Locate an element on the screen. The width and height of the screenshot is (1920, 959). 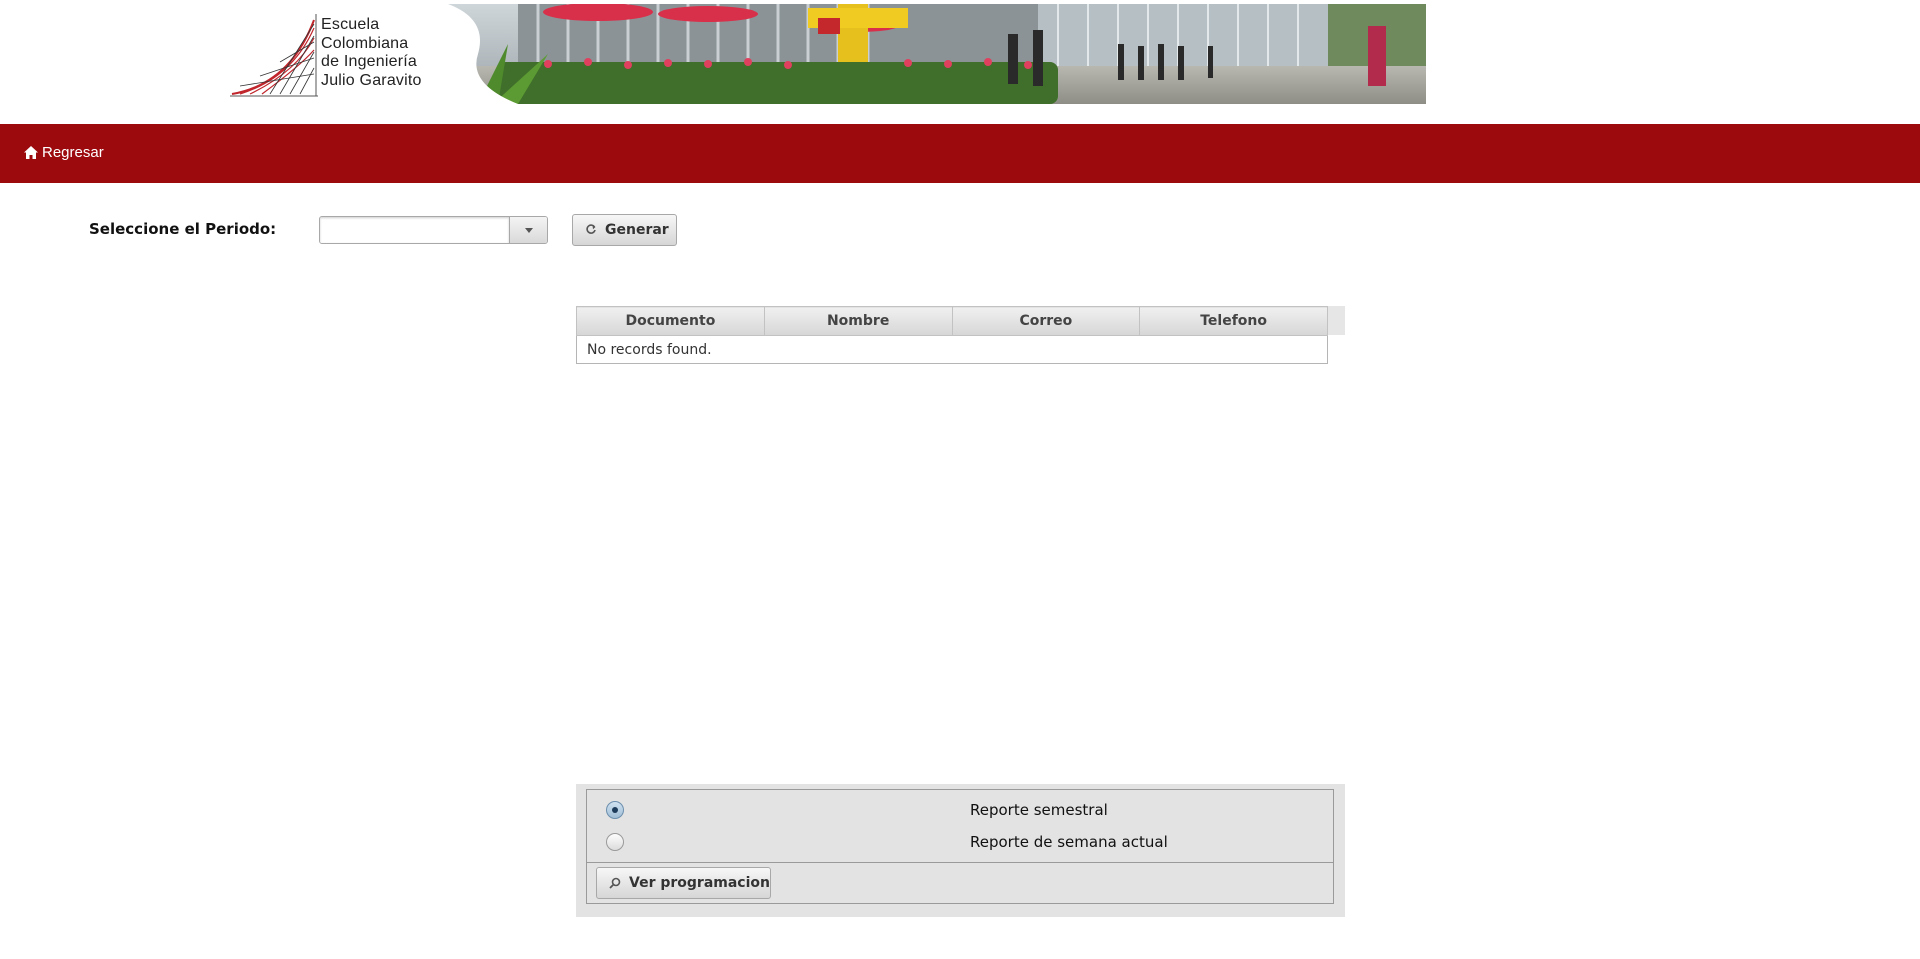
refresh-icon is located at coordinates (591, 229).